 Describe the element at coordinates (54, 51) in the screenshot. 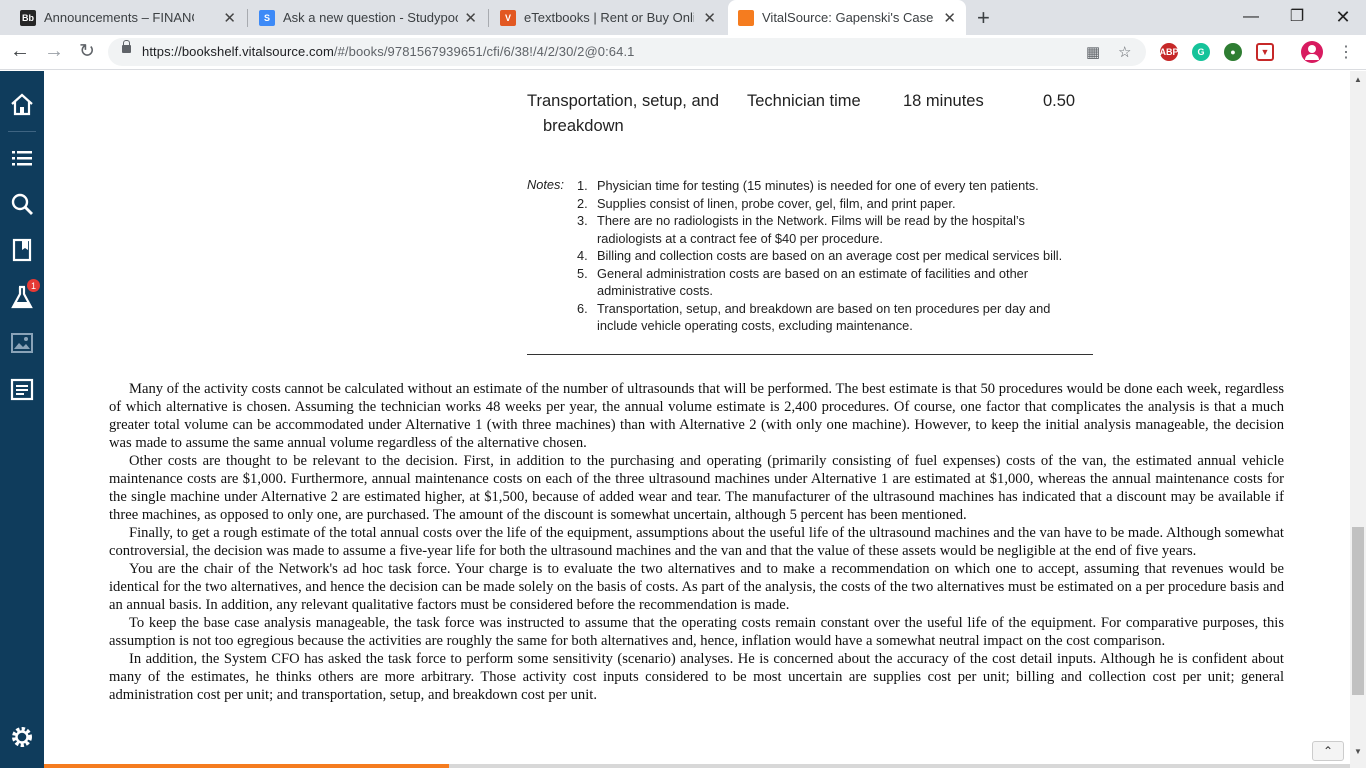

I see `forward-button: →` at that location.